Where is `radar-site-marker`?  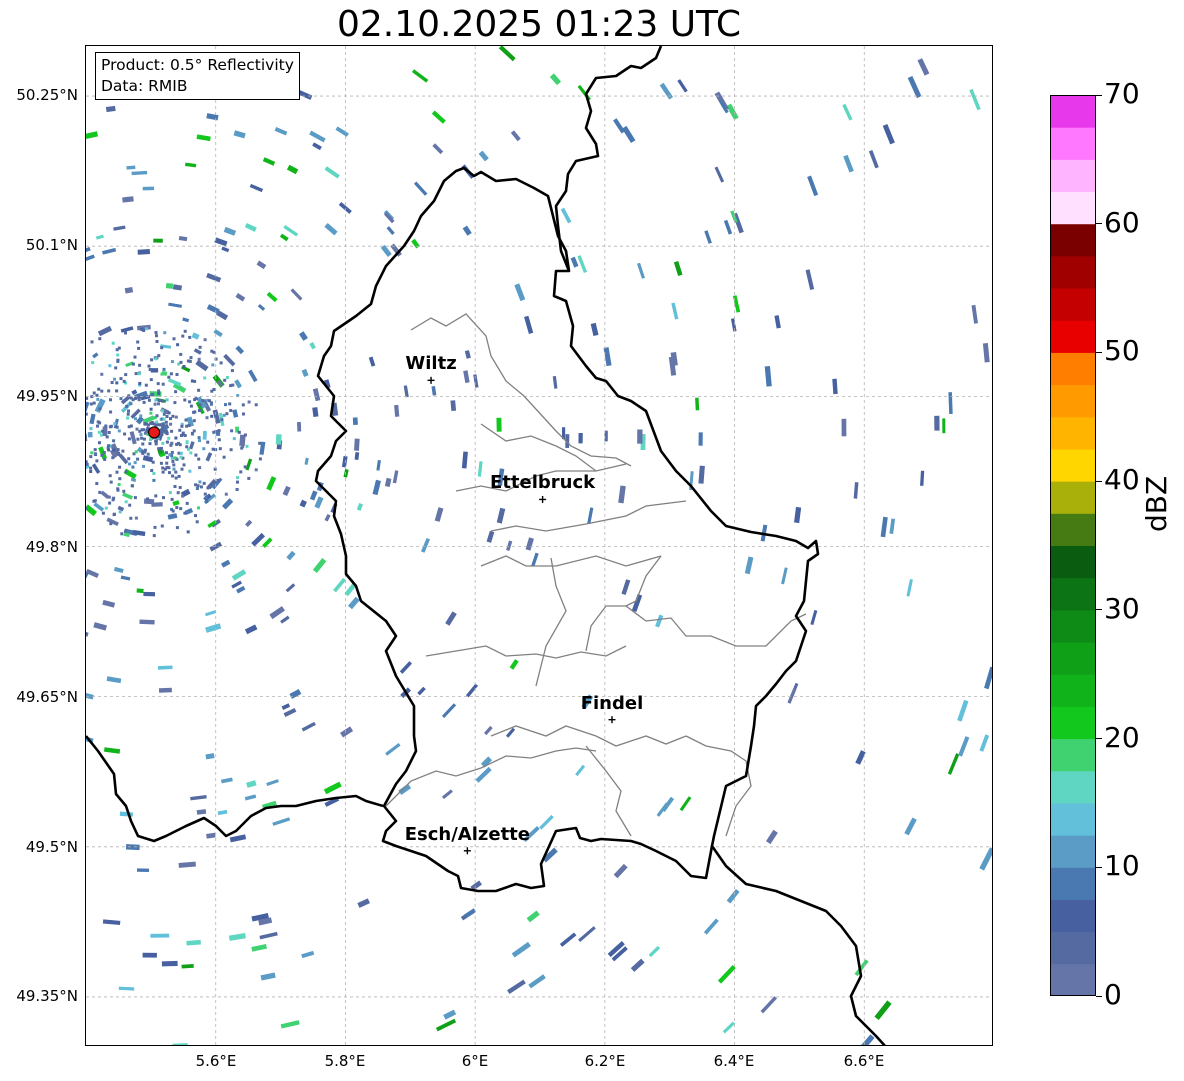
radar-site-marker is located at coordinates (154, 432).